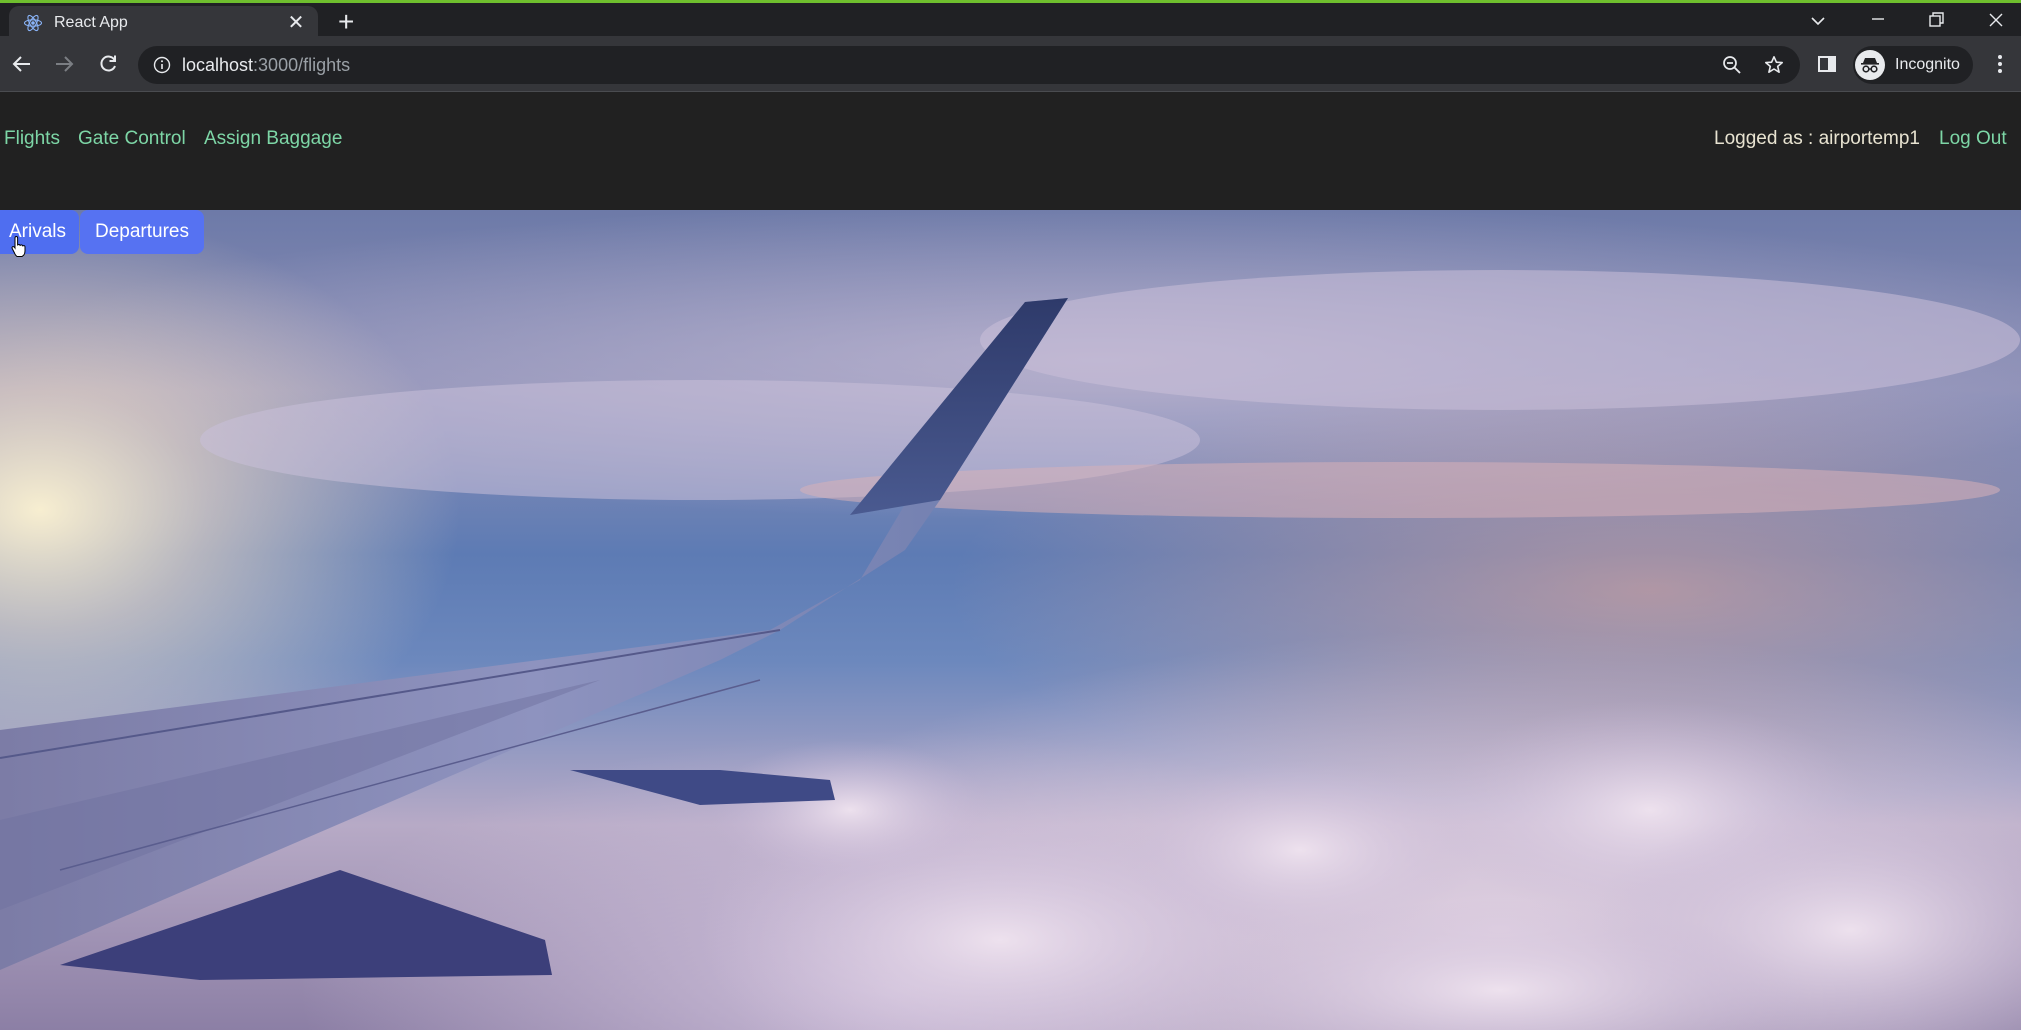  I want to click on chevron-down-icon, so click(1818, 21).